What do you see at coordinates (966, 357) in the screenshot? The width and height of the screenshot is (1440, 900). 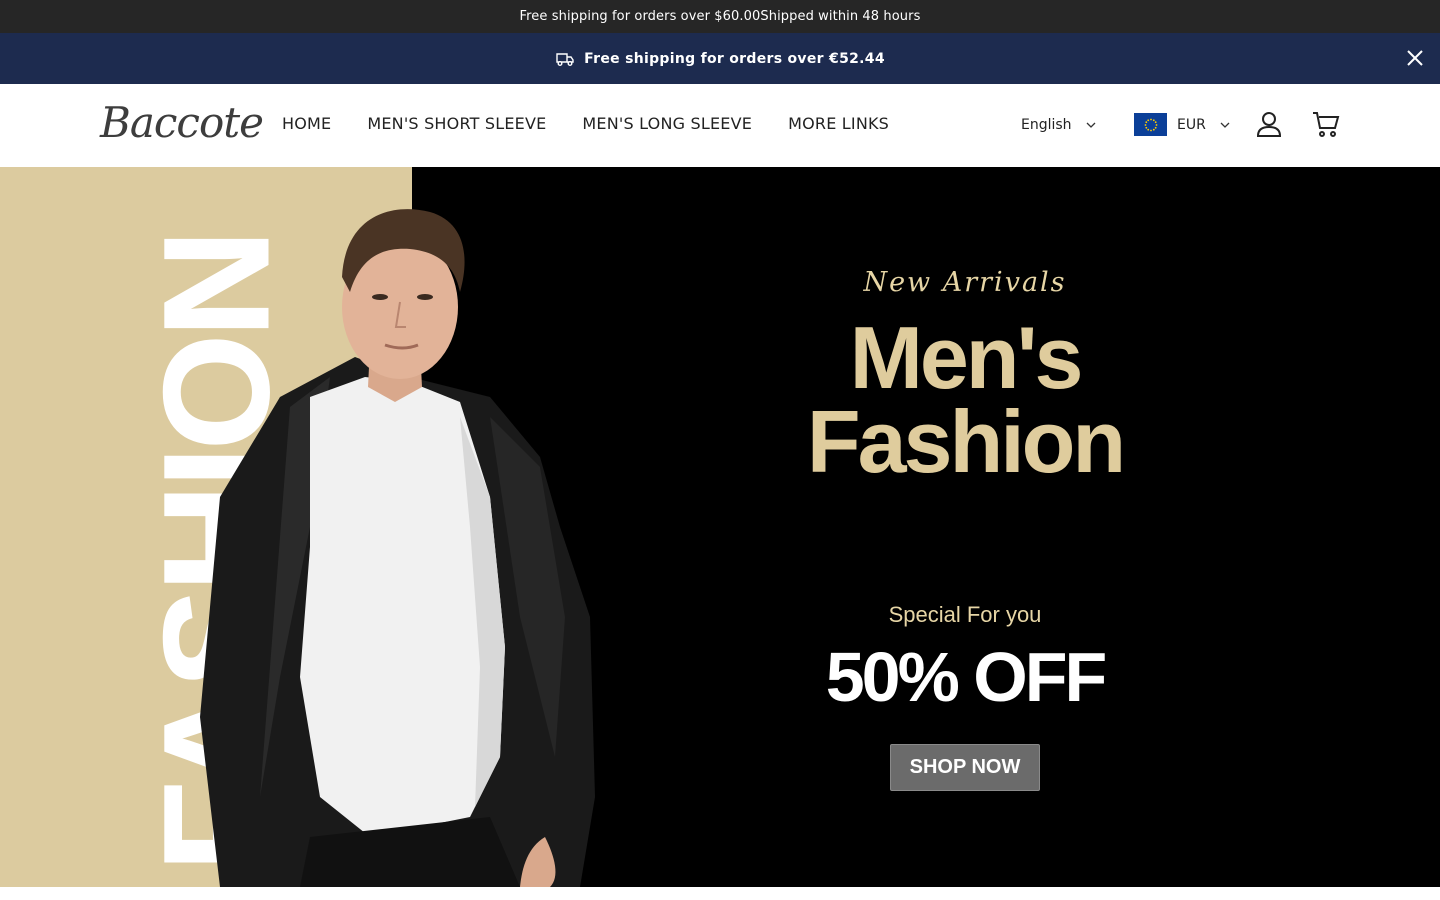 I see `hero-title-line1: Men's` at bounding box center [966, 357].